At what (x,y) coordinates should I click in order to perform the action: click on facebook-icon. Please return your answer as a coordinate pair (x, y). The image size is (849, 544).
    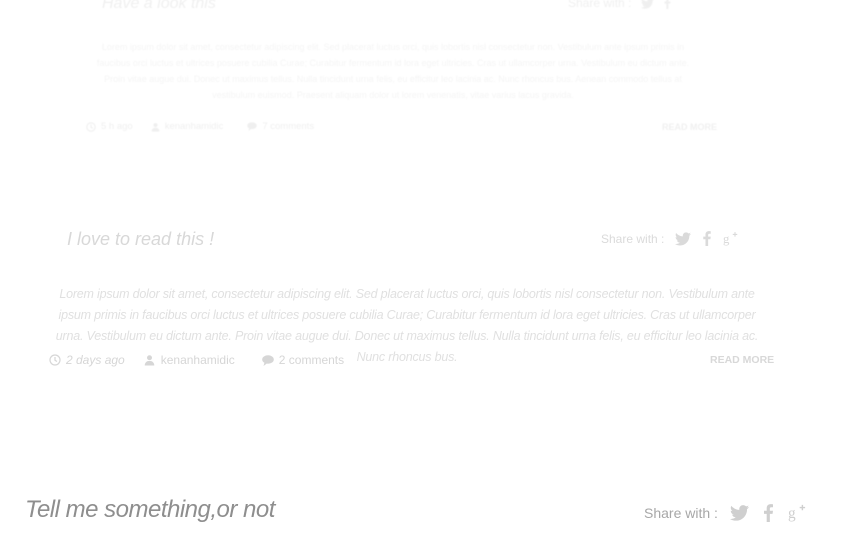
    Looking at the image, I should click on (768, 512).